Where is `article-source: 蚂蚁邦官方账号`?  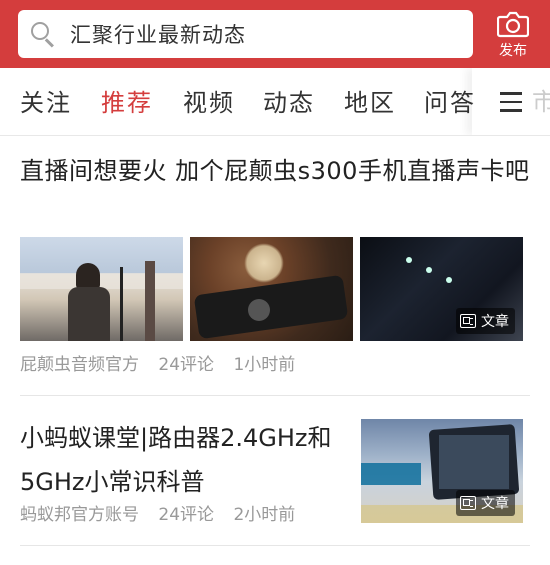 article-source: 蚂蚁邦官方账号 is located at coordinates (79, 515).